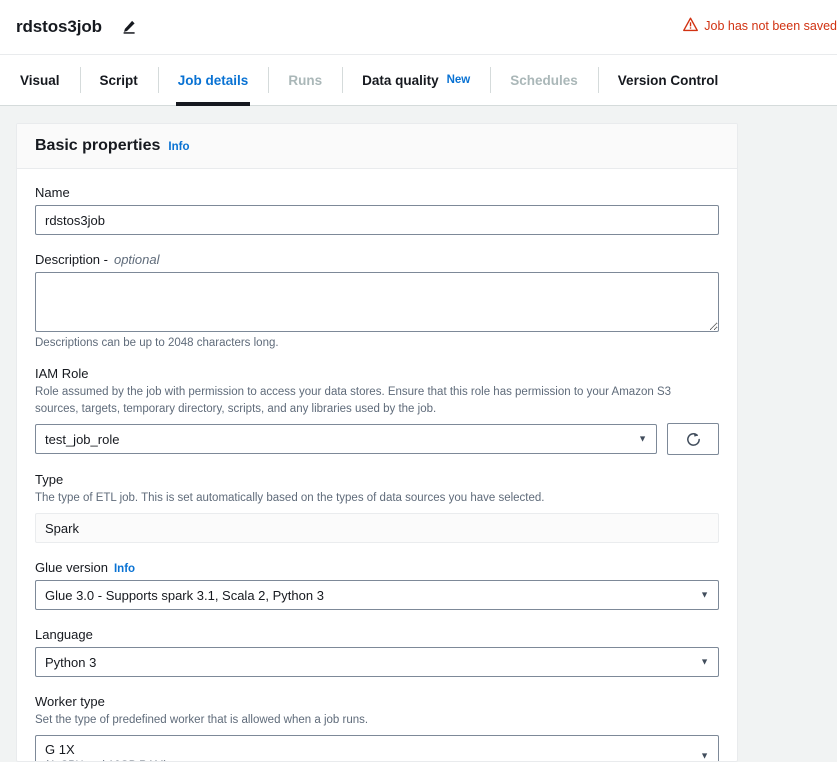 The height and width of the screenshot is (762, 837). I want to click on iam-role-label: IAM Role, so click(62, 373).